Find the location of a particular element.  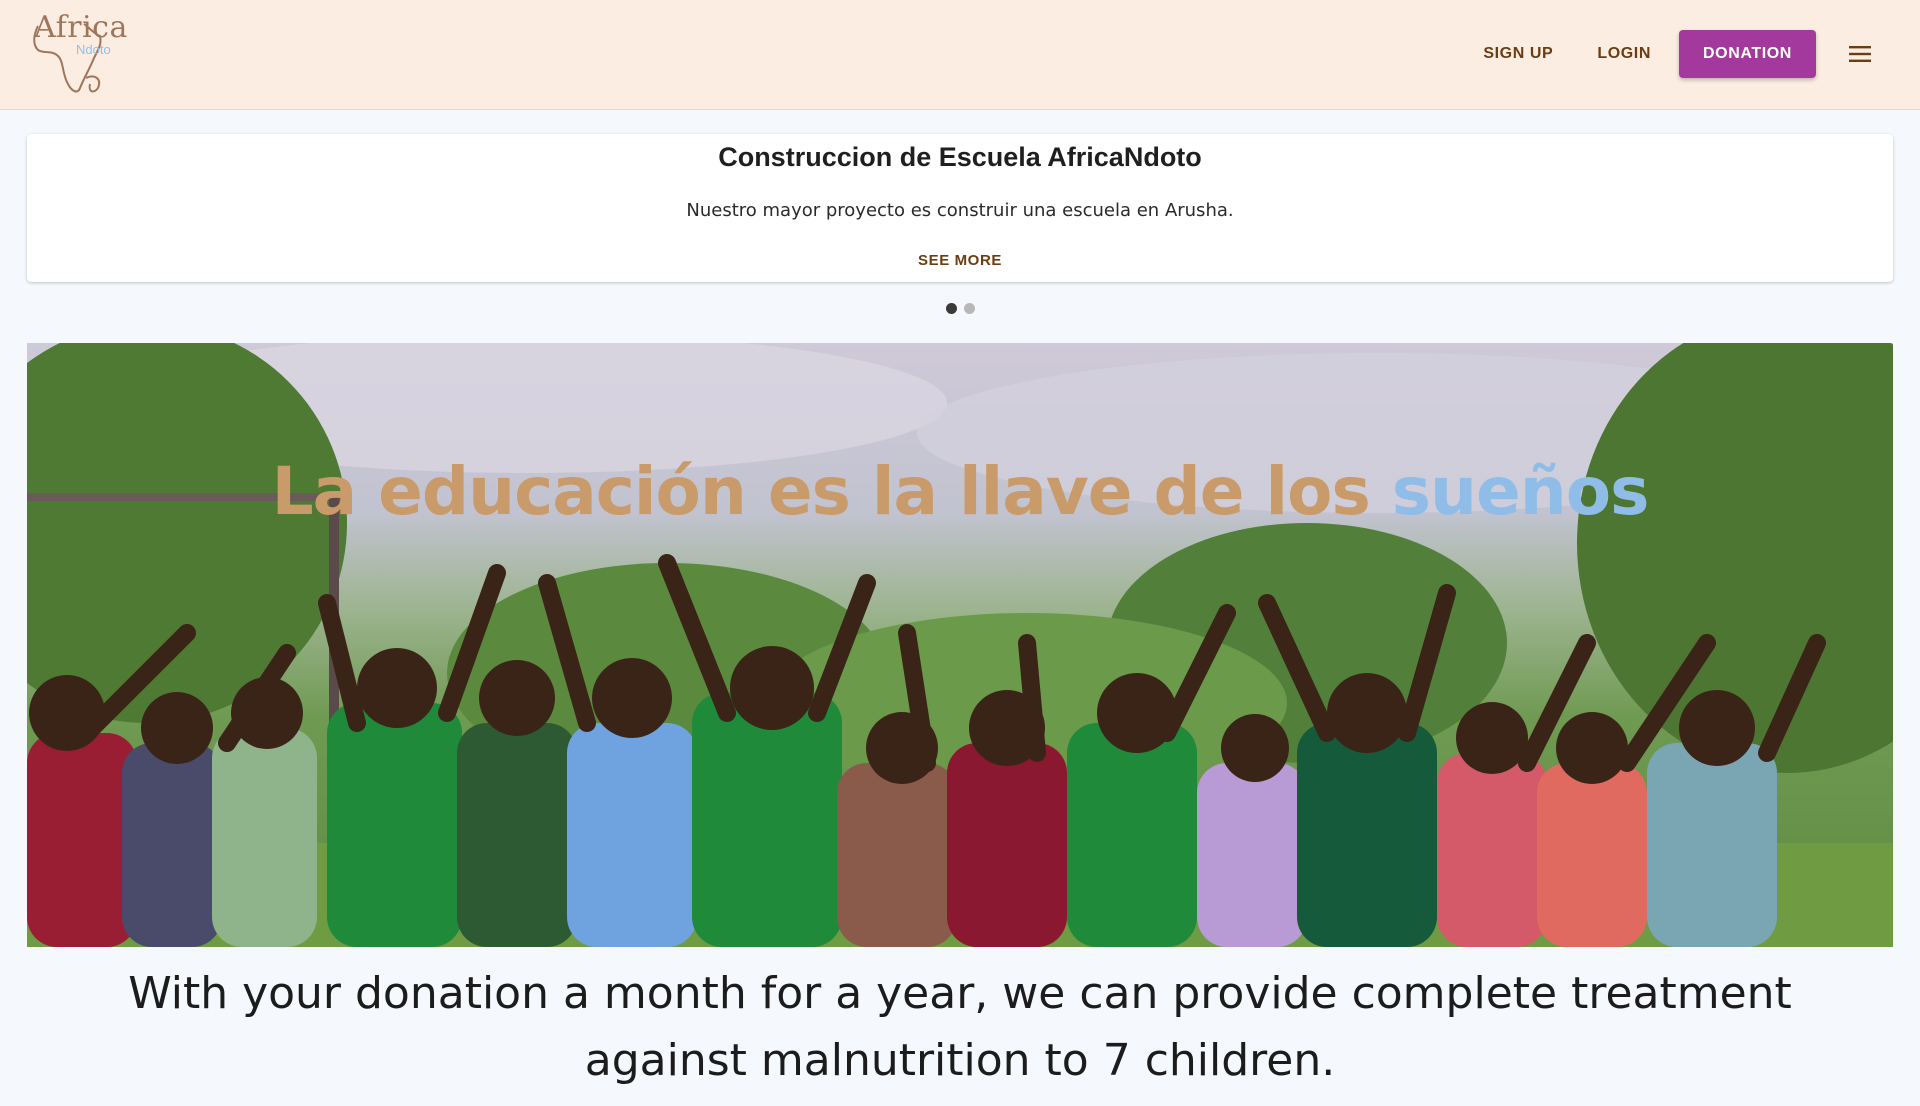

see-more-link: SEE MORE is located at coordinates (960, 260).